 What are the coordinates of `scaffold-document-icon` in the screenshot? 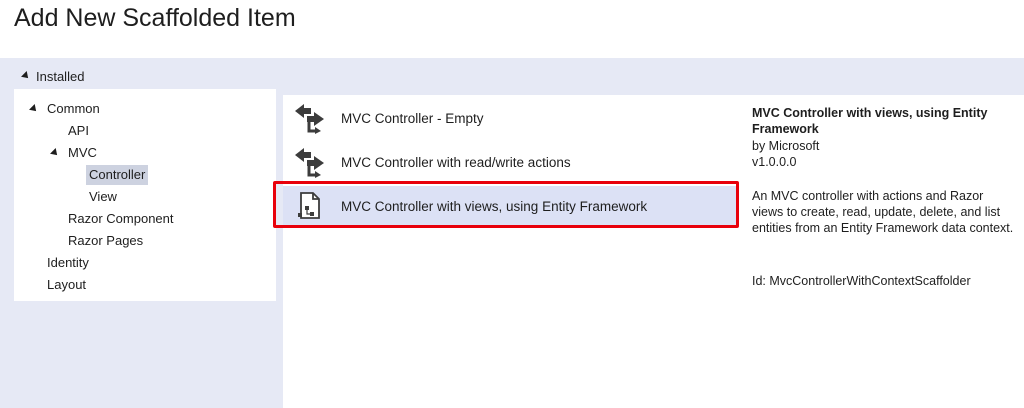 It's located at (310, 206).